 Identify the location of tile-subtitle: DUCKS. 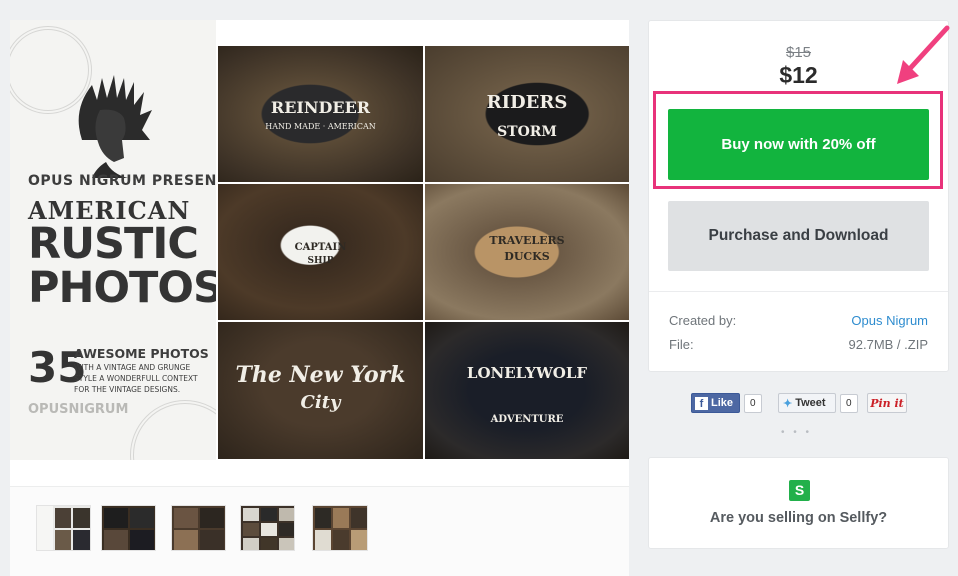
(527, 256).